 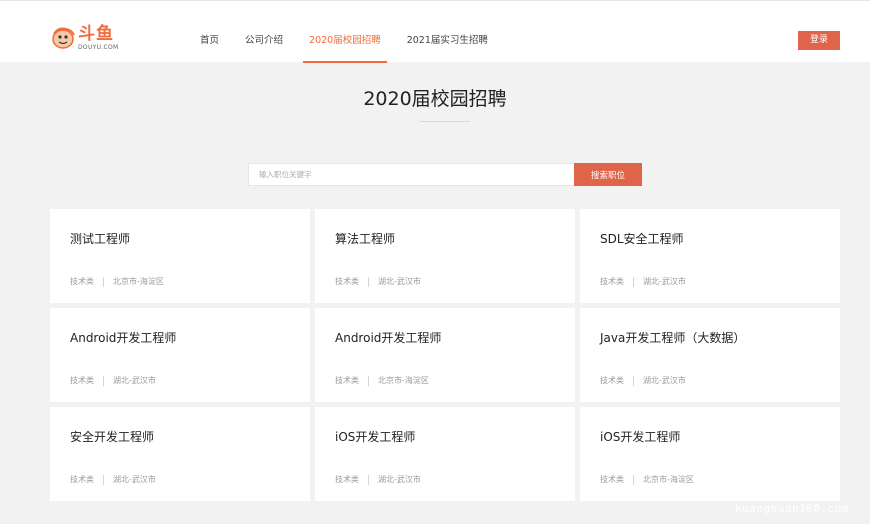 What do you see at coordinates (365, 239) in the screenshot?
I see `job-title: 算法工程师` at bounding box center [365, 239].